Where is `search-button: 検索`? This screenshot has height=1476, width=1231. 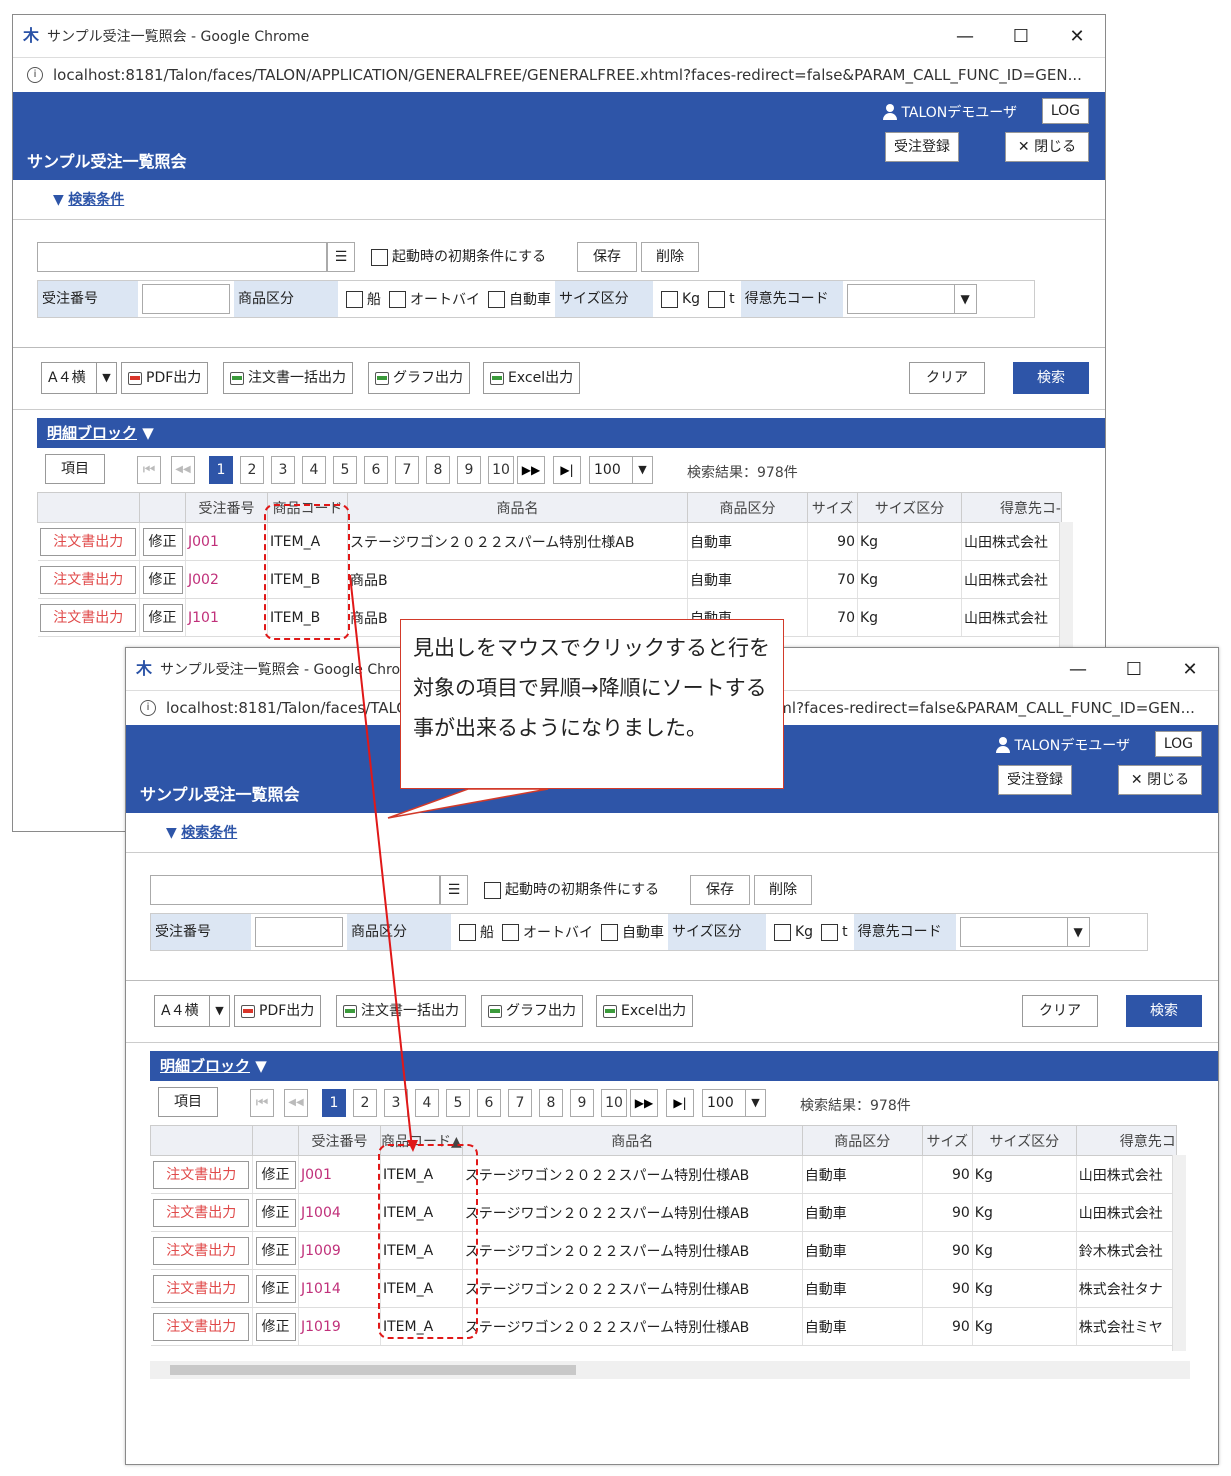
search-button: 検索 is located at coordinates (1051, 378).